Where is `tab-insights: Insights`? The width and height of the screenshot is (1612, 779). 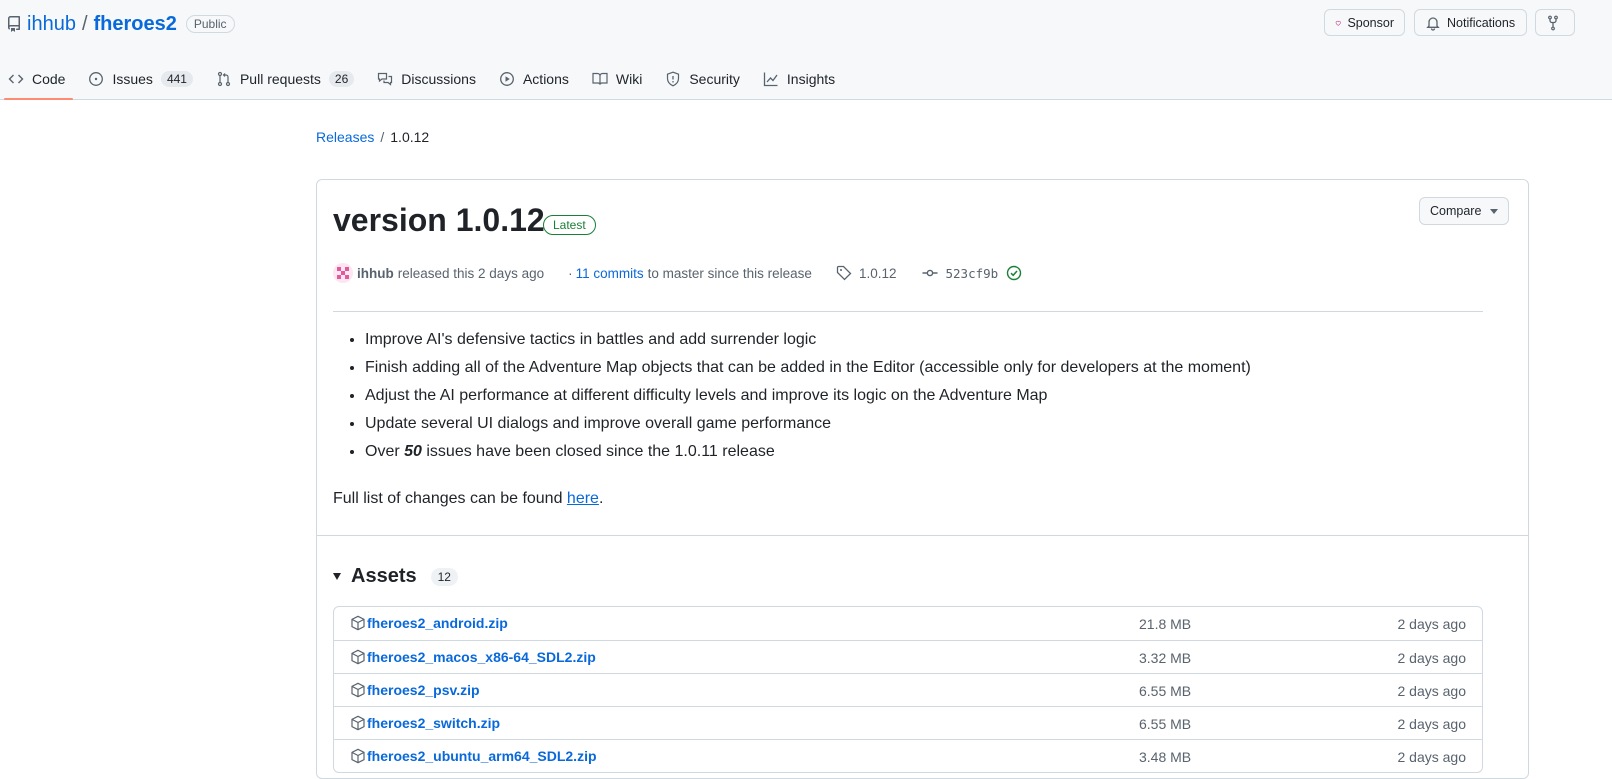
tab-insights: Insights is located at coordinates (799, 79).